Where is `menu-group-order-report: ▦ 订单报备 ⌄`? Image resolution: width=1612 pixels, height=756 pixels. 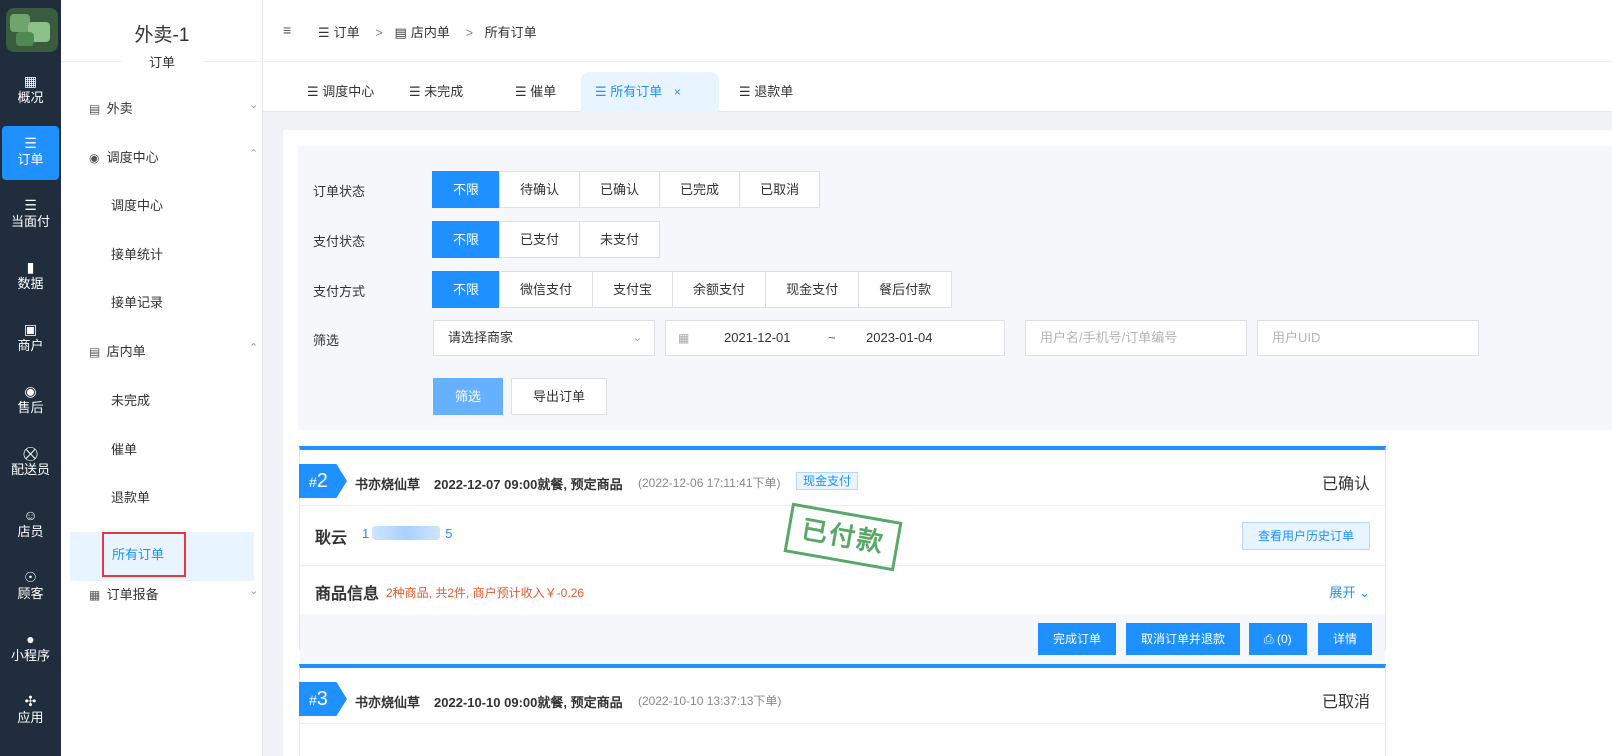
menu-group-order-report: ▦ 订单报备 ⌄ is located at coordinates (173, 593).